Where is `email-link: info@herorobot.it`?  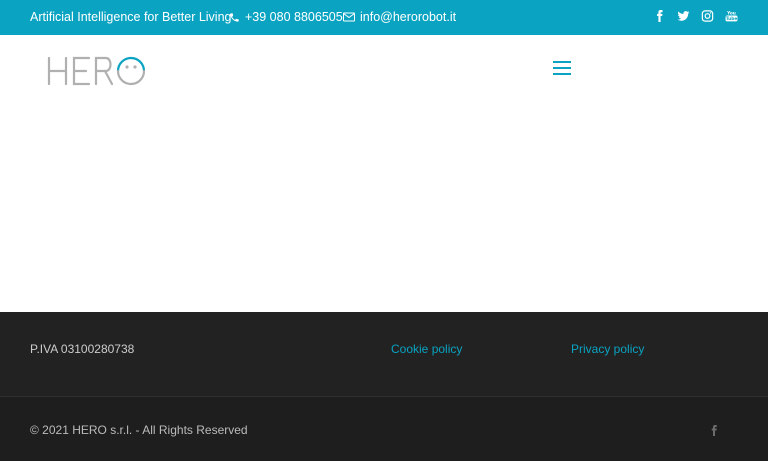
email-link: info@herorobot.it is located at coordinates (399, 17).